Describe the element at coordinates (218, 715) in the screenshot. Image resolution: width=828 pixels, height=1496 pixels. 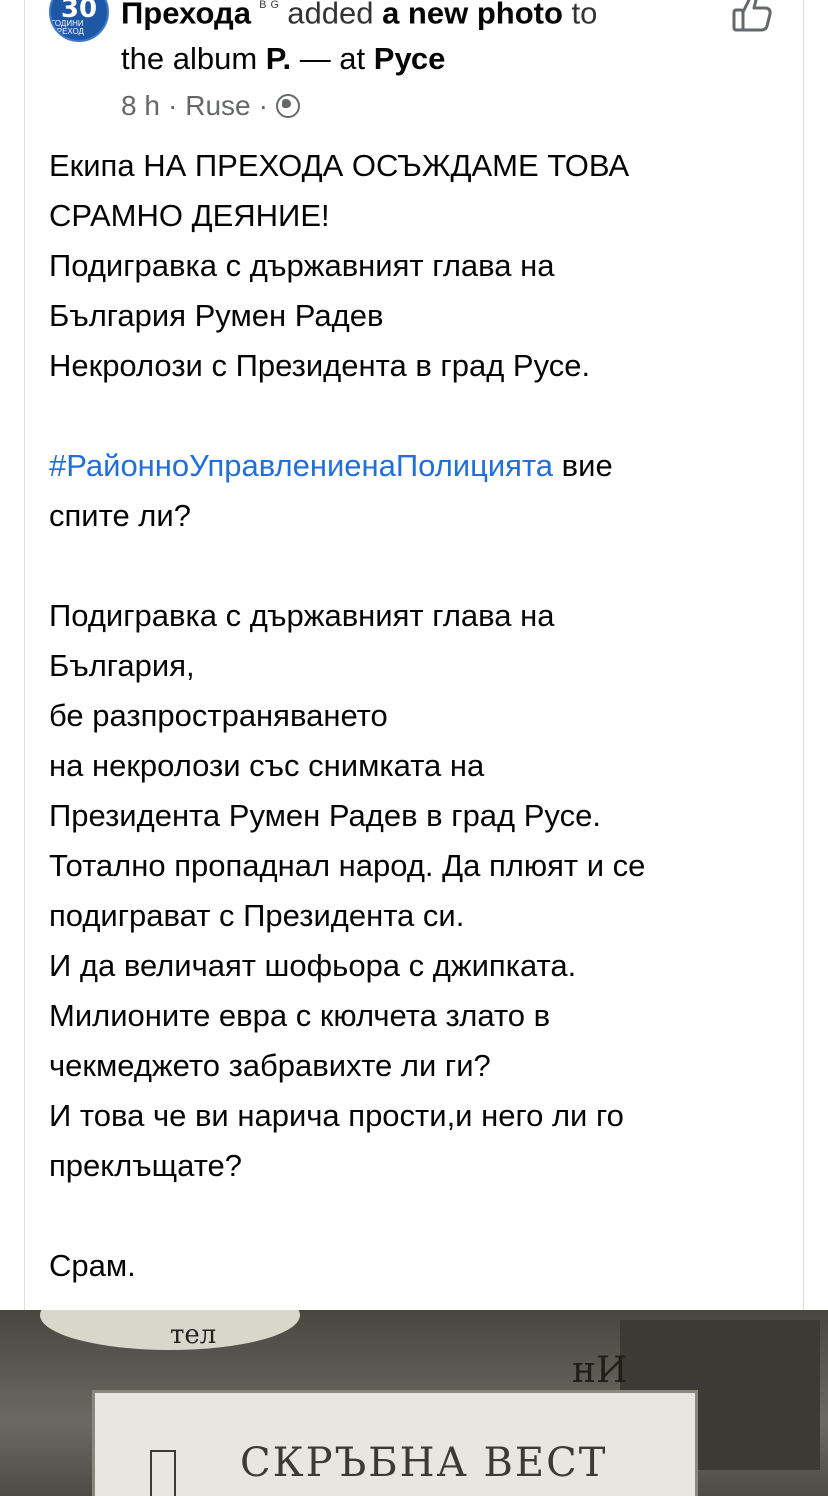
I see `body-line: бе разпространяването` at that location.